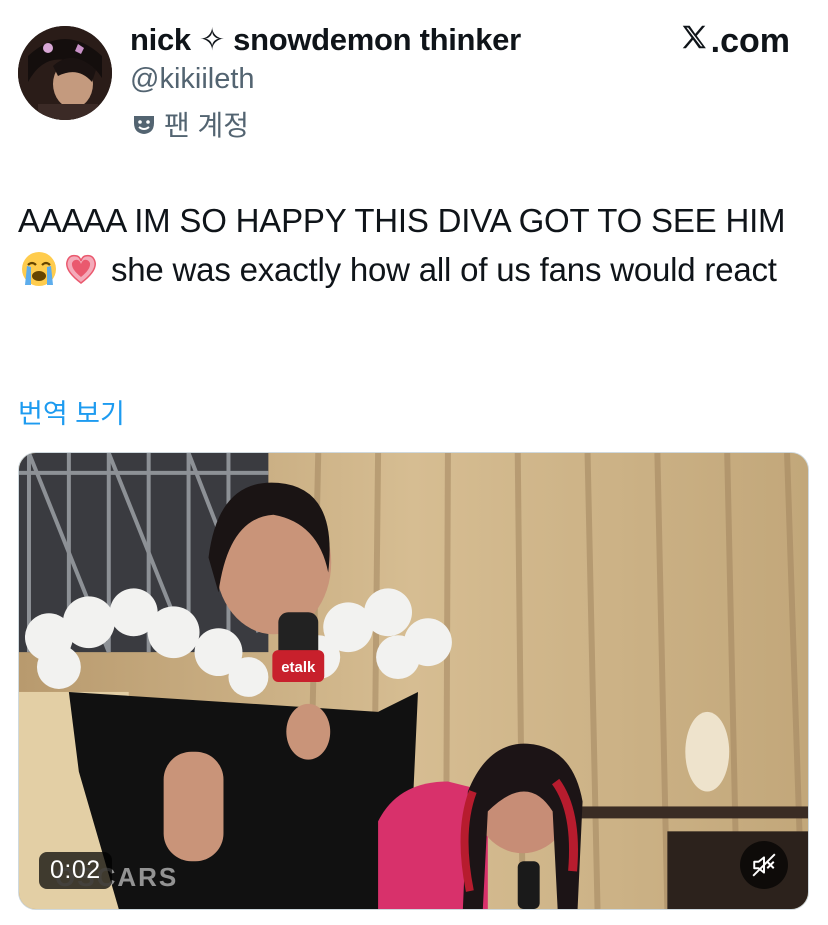 This screenshot has height=925, width=828. What do you see at coordinates (75, 870) in the screenshot?
I see `video-duration-badge: 0:02` at bounding box center [75, 870].